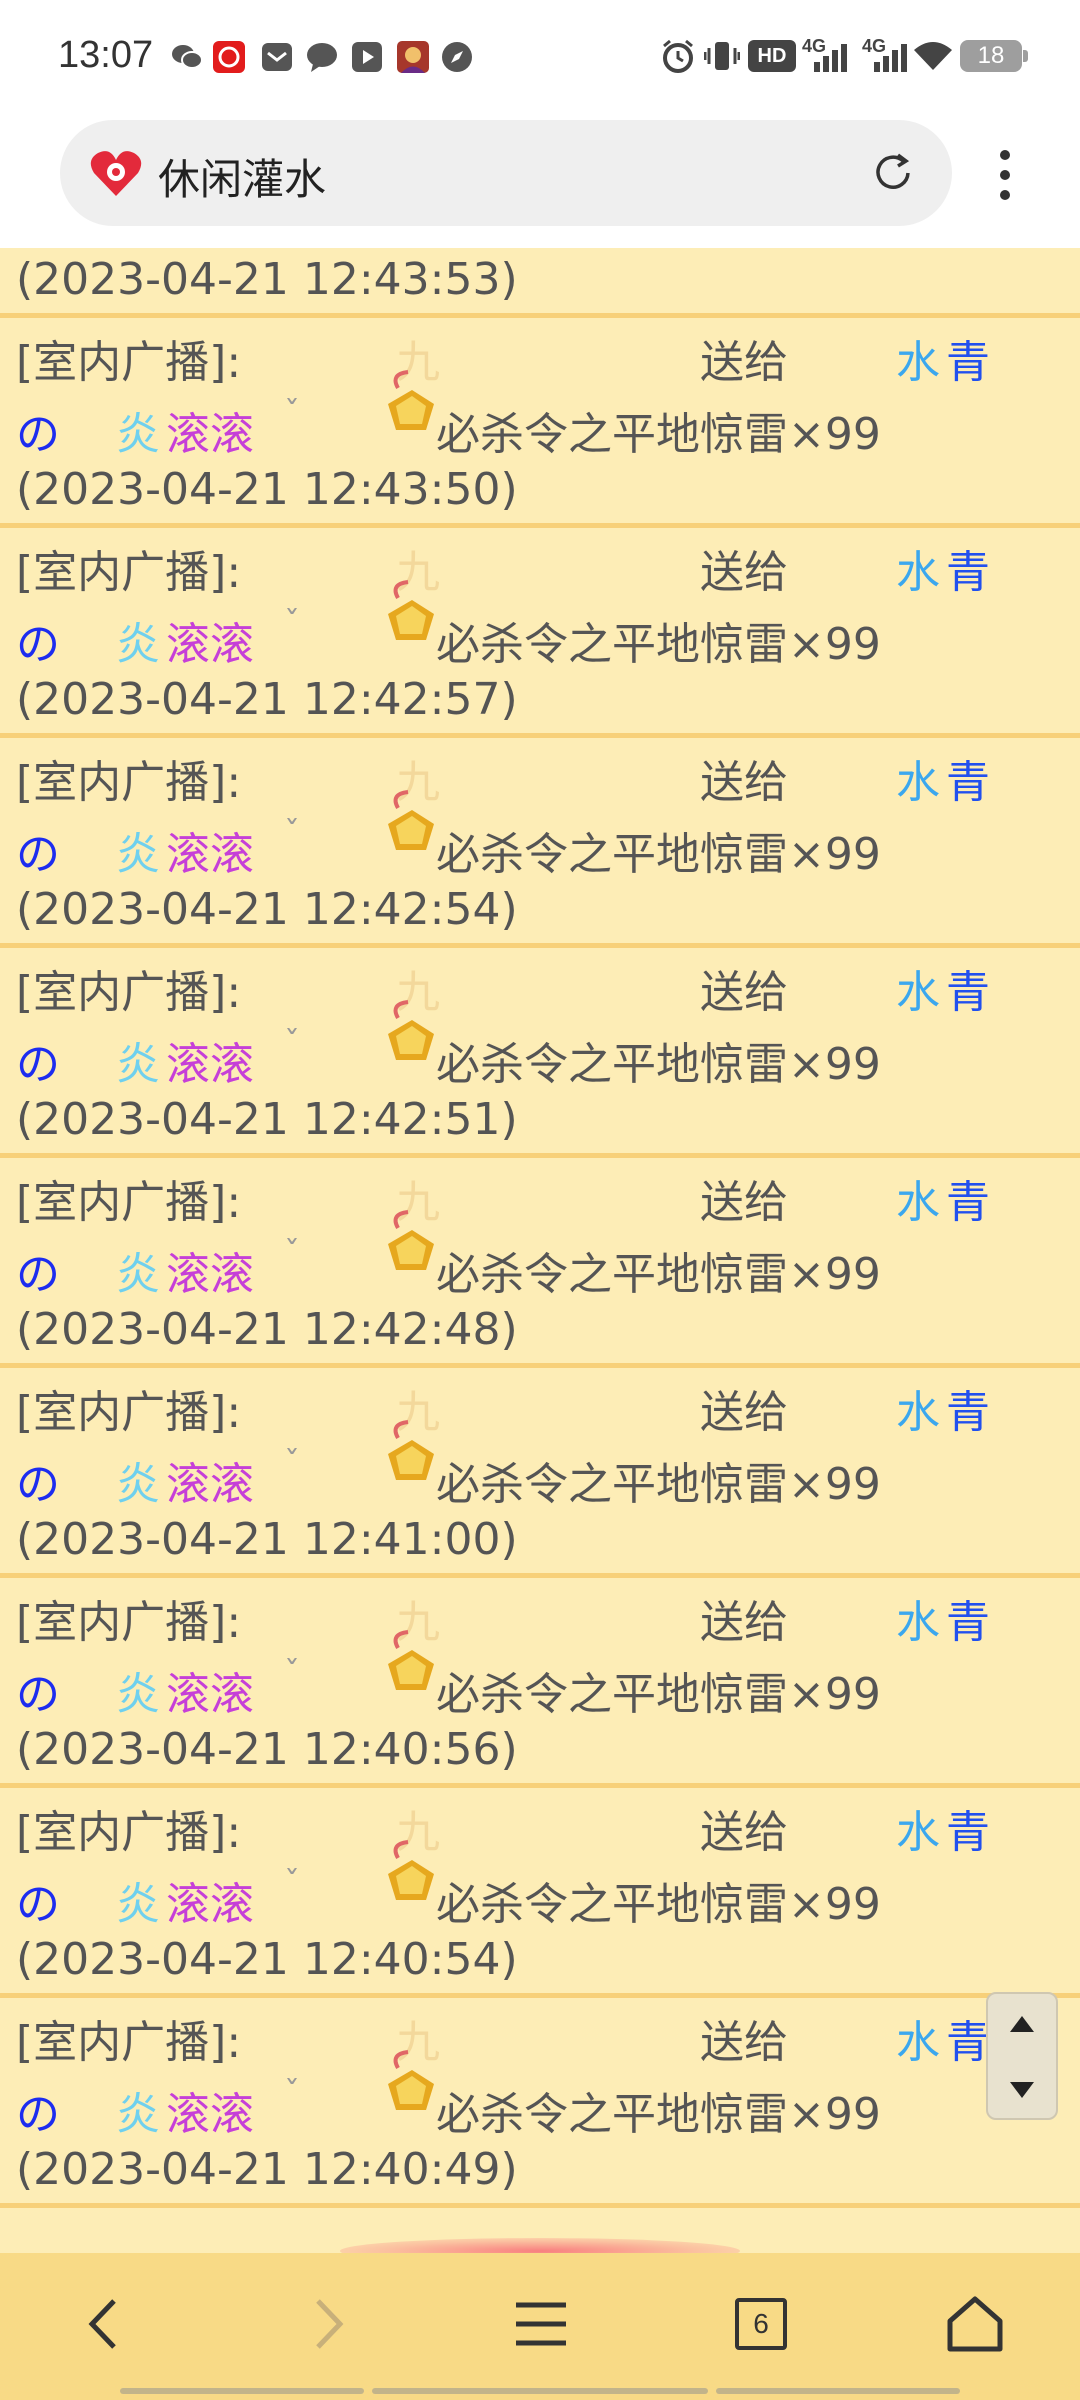  Describe the element at coordinates (105, 2324) in the screenshot. I see `back-icon` at that location.